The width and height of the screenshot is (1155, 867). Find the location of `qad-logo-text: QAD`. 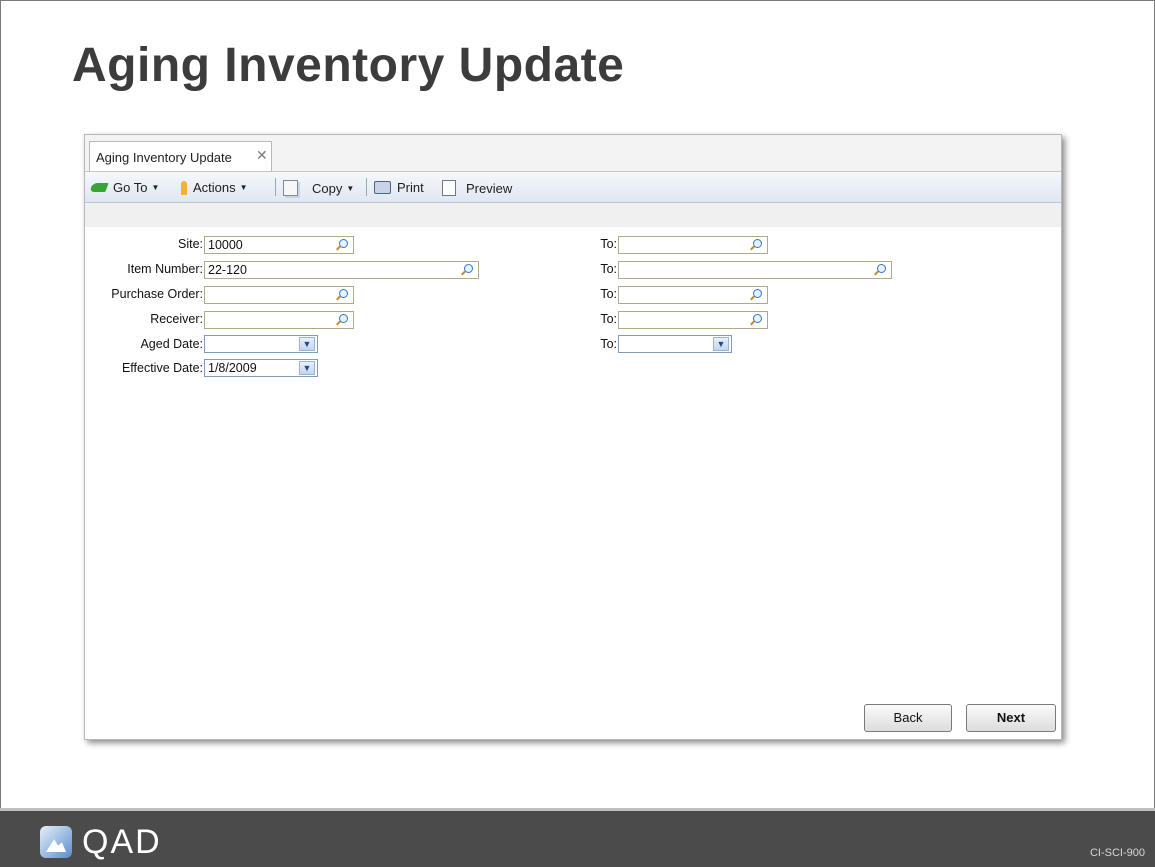

qad-logo-text: QAD is located at coordinates (122, 842).